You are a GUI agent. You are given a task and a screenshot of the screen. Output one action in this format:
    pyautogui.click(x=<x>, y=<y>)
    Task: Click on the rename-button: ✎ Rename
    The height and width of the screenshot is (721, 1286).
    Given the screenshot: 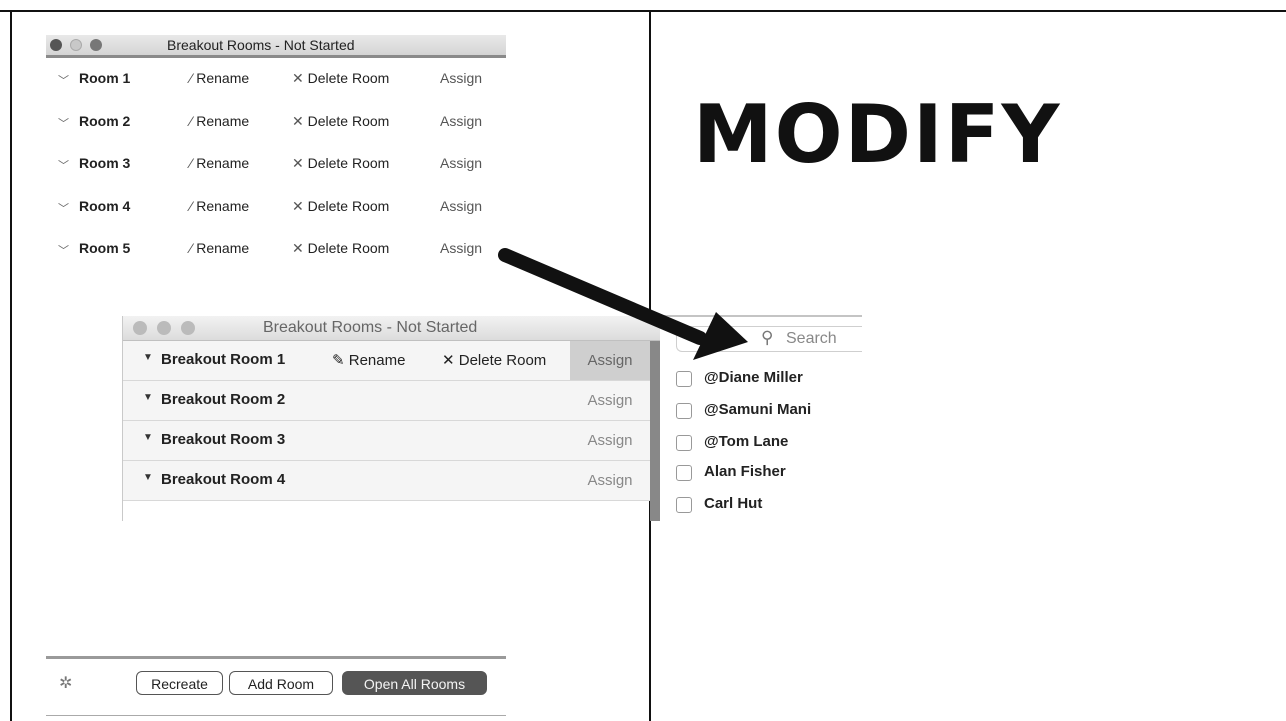 What is the action you would take?
    pyautogui.click(x=368, y=360)
    